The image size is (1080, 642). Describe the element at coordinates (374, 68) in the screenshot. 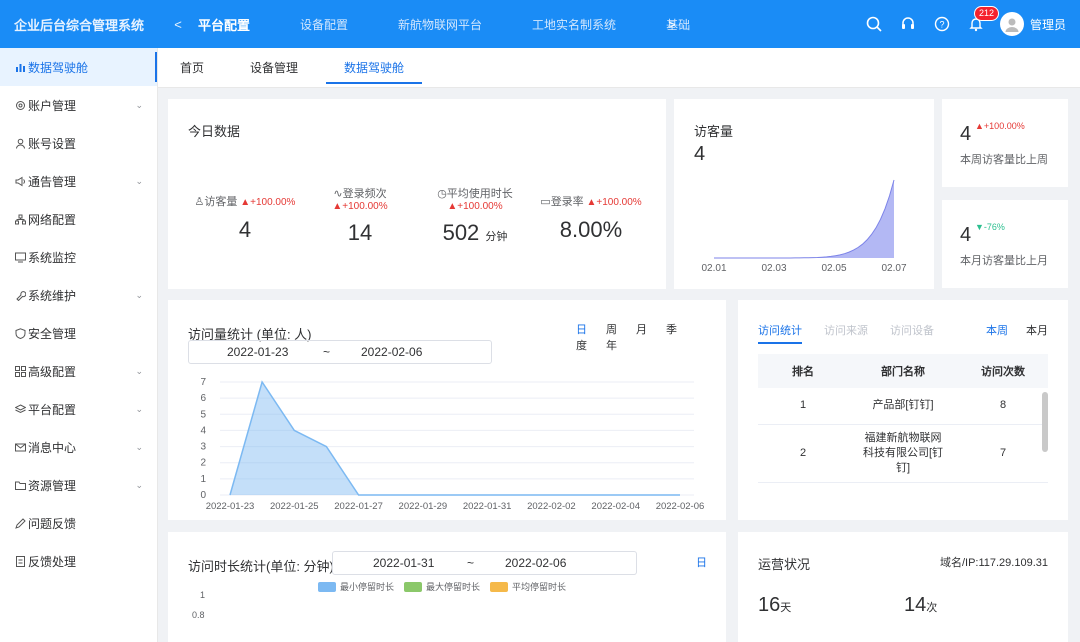

I see `tab-dashboard: 数据驾驶舱` at that location.